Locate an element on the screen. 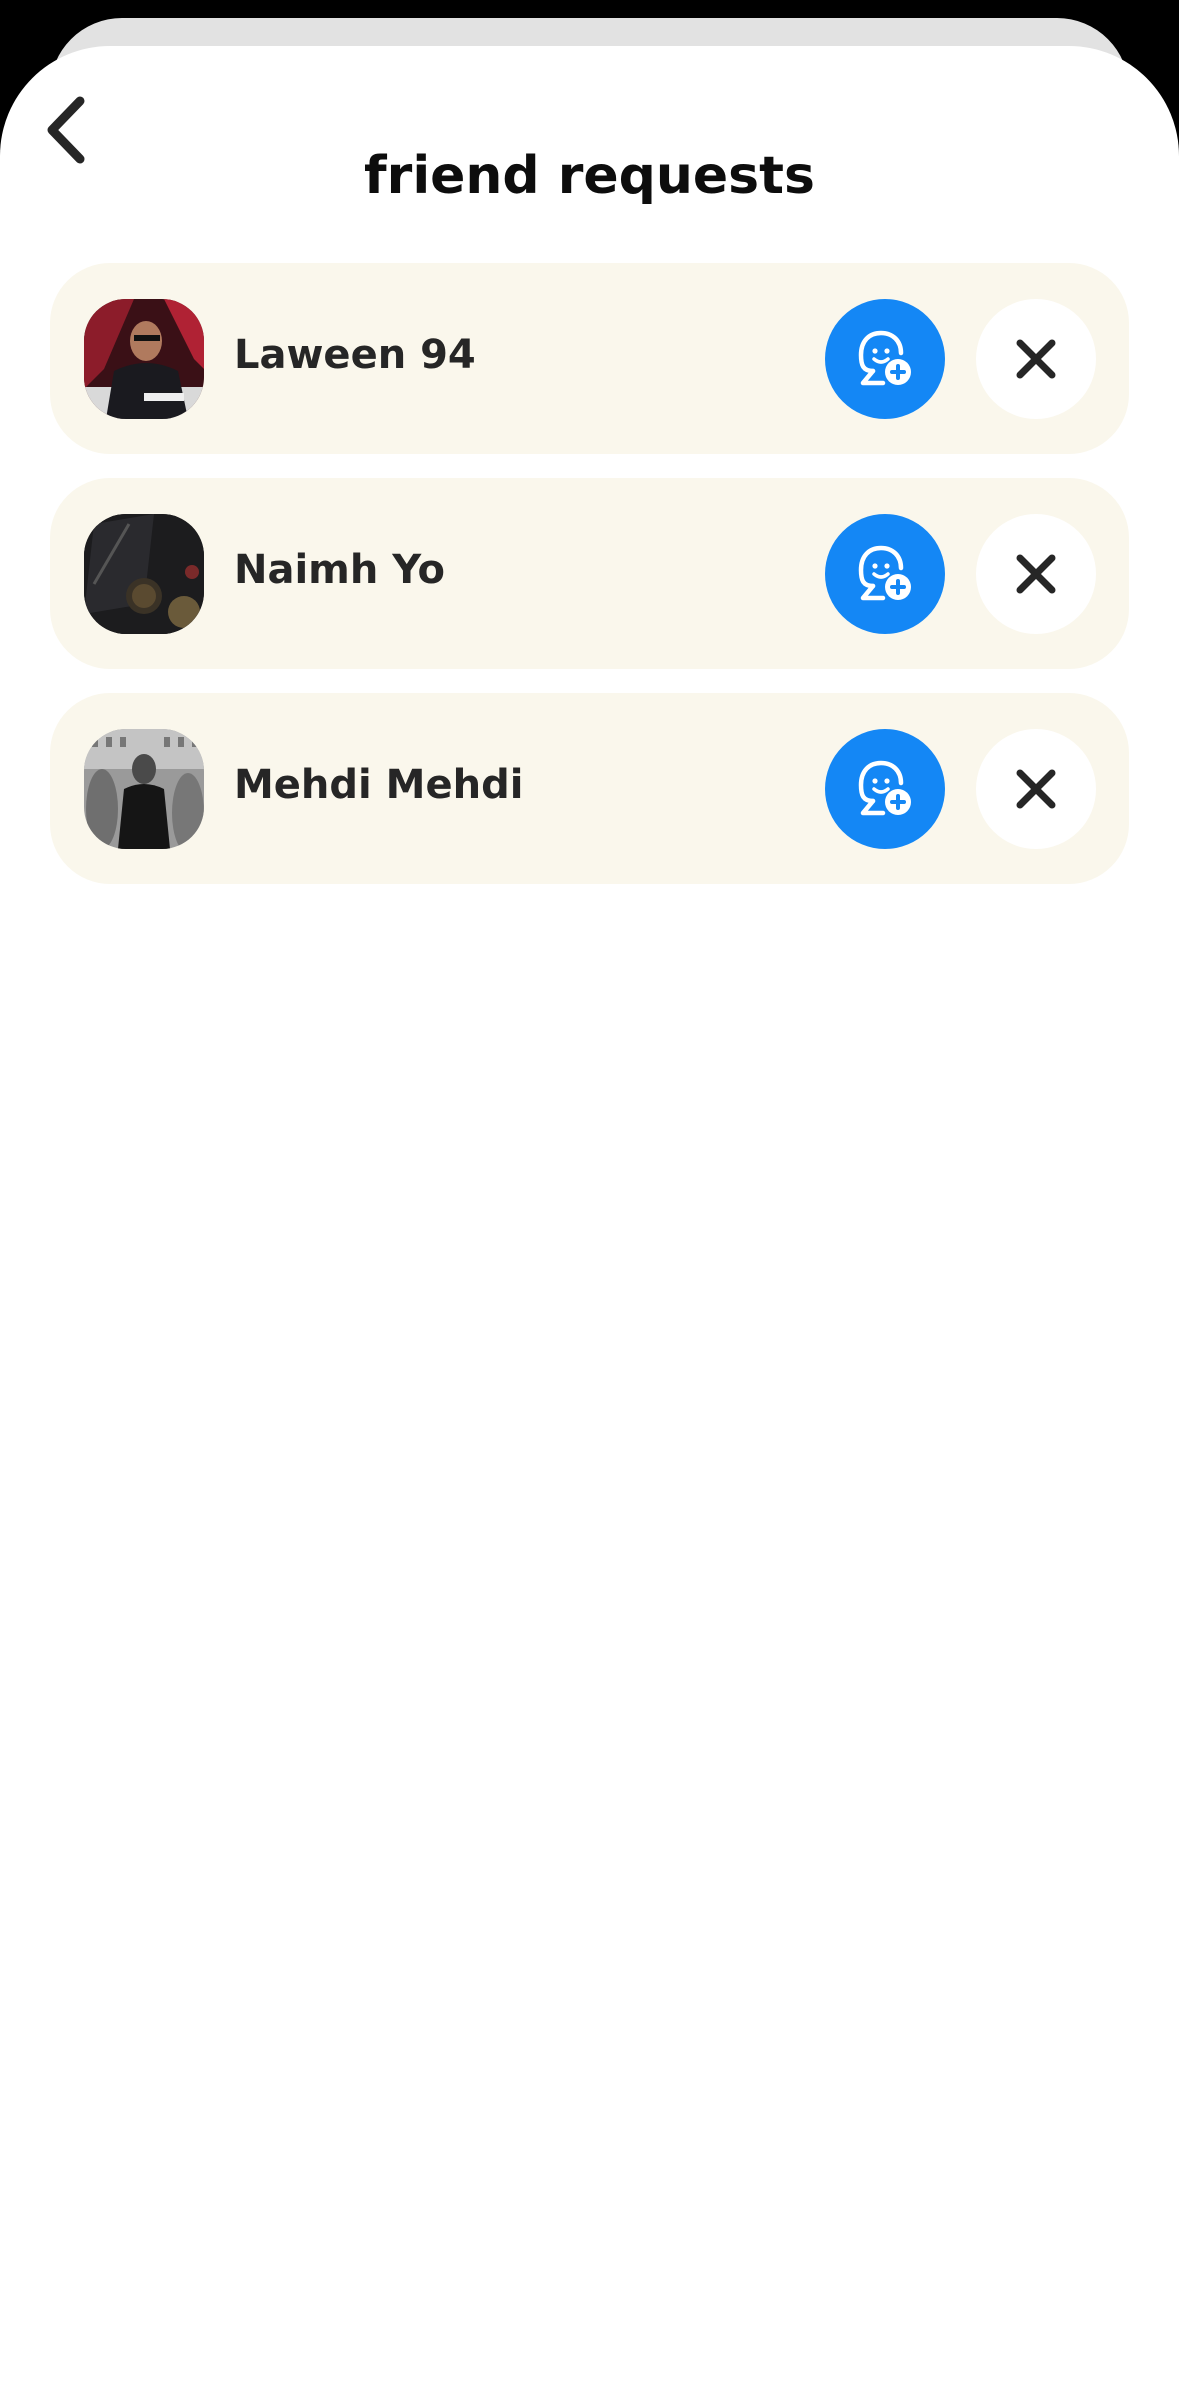 The width and height of the screenshot is (1179, 2396). requester-name: Naimh Yo is located at coordinates (340, 570).